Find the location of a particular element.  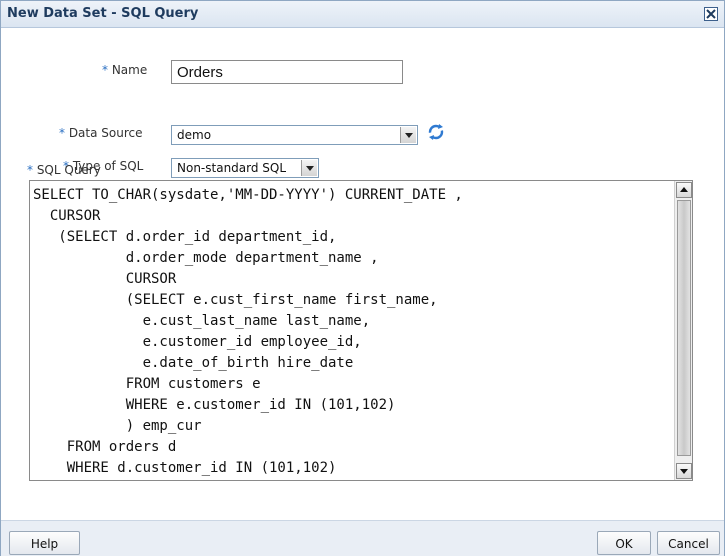

data-source-value: demo is located at coordinates (194, 135).